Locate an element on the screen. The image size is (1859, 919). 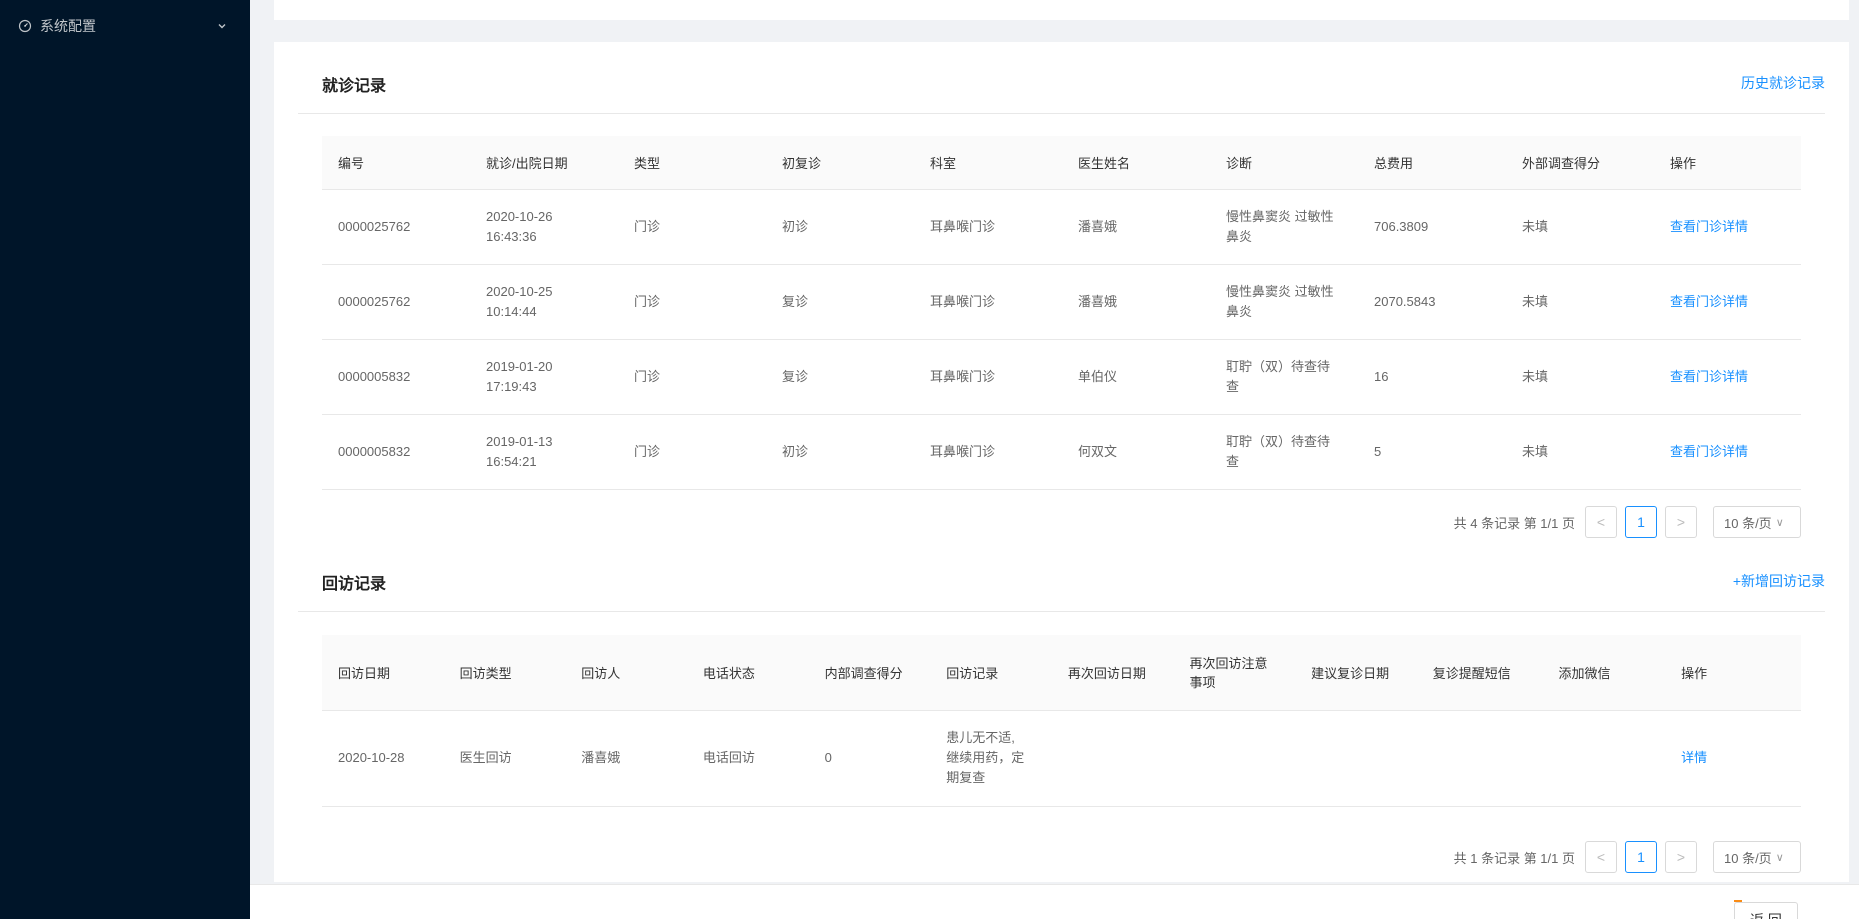
column-header: 电话状态 is located at coordinates (747, 673).